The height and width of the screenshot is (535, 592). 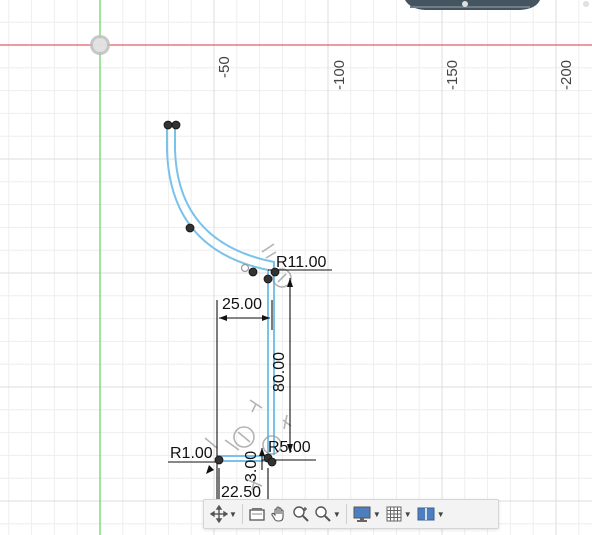 I want to click on zoom-icon, so click(x=301, y=514).